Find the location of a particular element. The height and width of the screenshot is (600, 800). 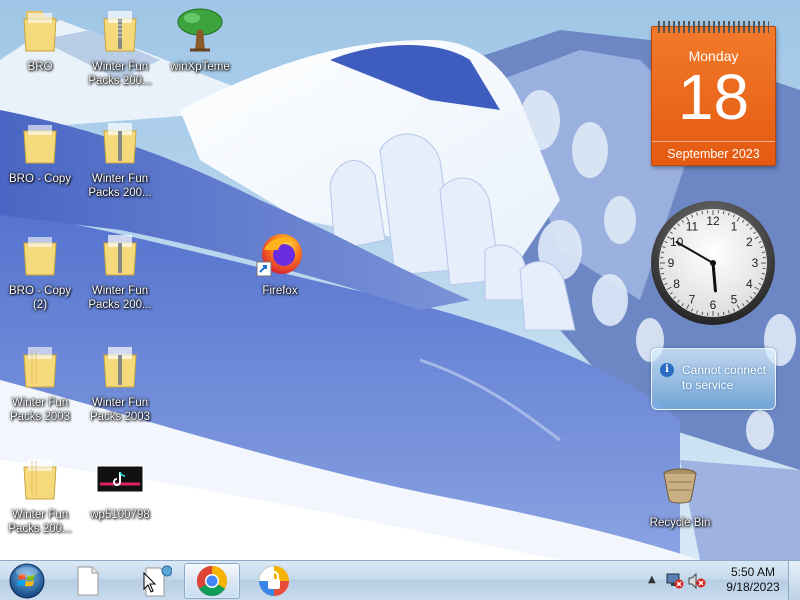

recycle-bin-icon is located at coordinates (680, 486).